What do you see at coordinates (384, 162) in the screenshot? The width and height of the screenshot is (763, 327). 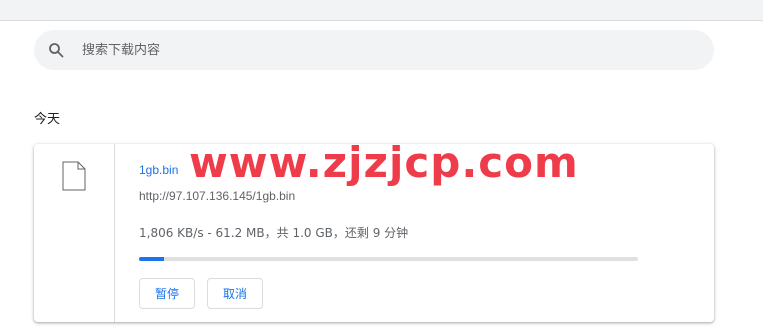 I see `watermark-text: www.zjzjcp.com` at bounding box center [384, 162].